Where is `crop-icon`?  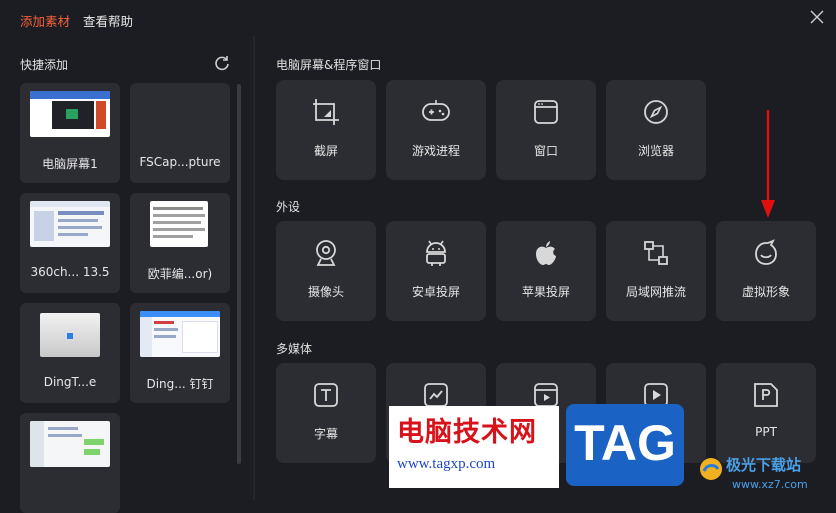 crop-icon is located at coordinates (326, 112).